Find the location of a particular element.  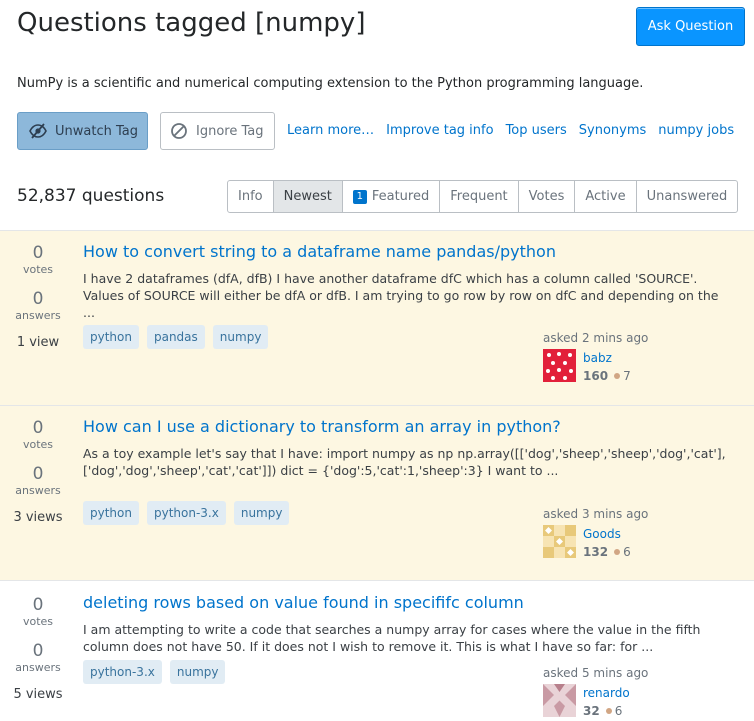

unwatch-tag-label: Unwatch Tag is located at coordinates (96, 131).